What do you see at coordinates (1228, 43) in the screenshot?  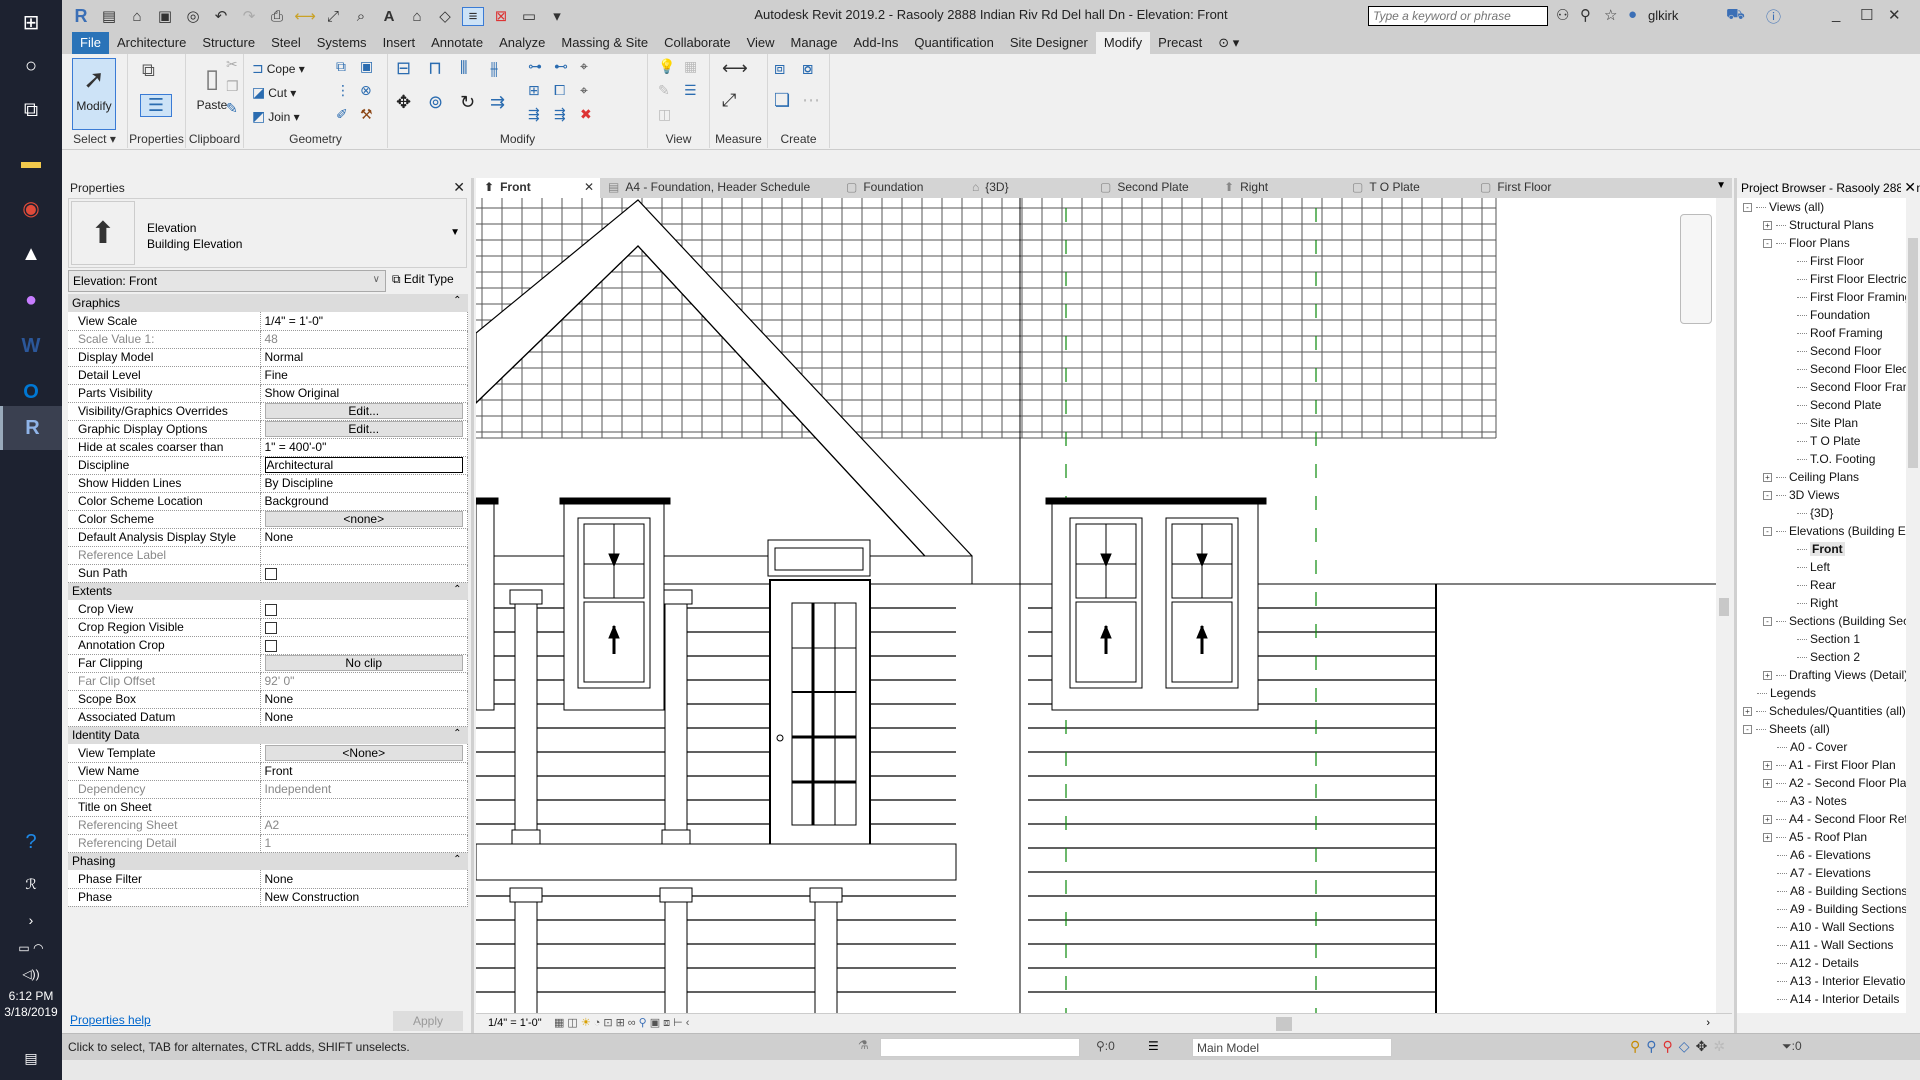 I see `contextual-toggle-icon: ⊙ ▾` at bounding box center [1228, 43].